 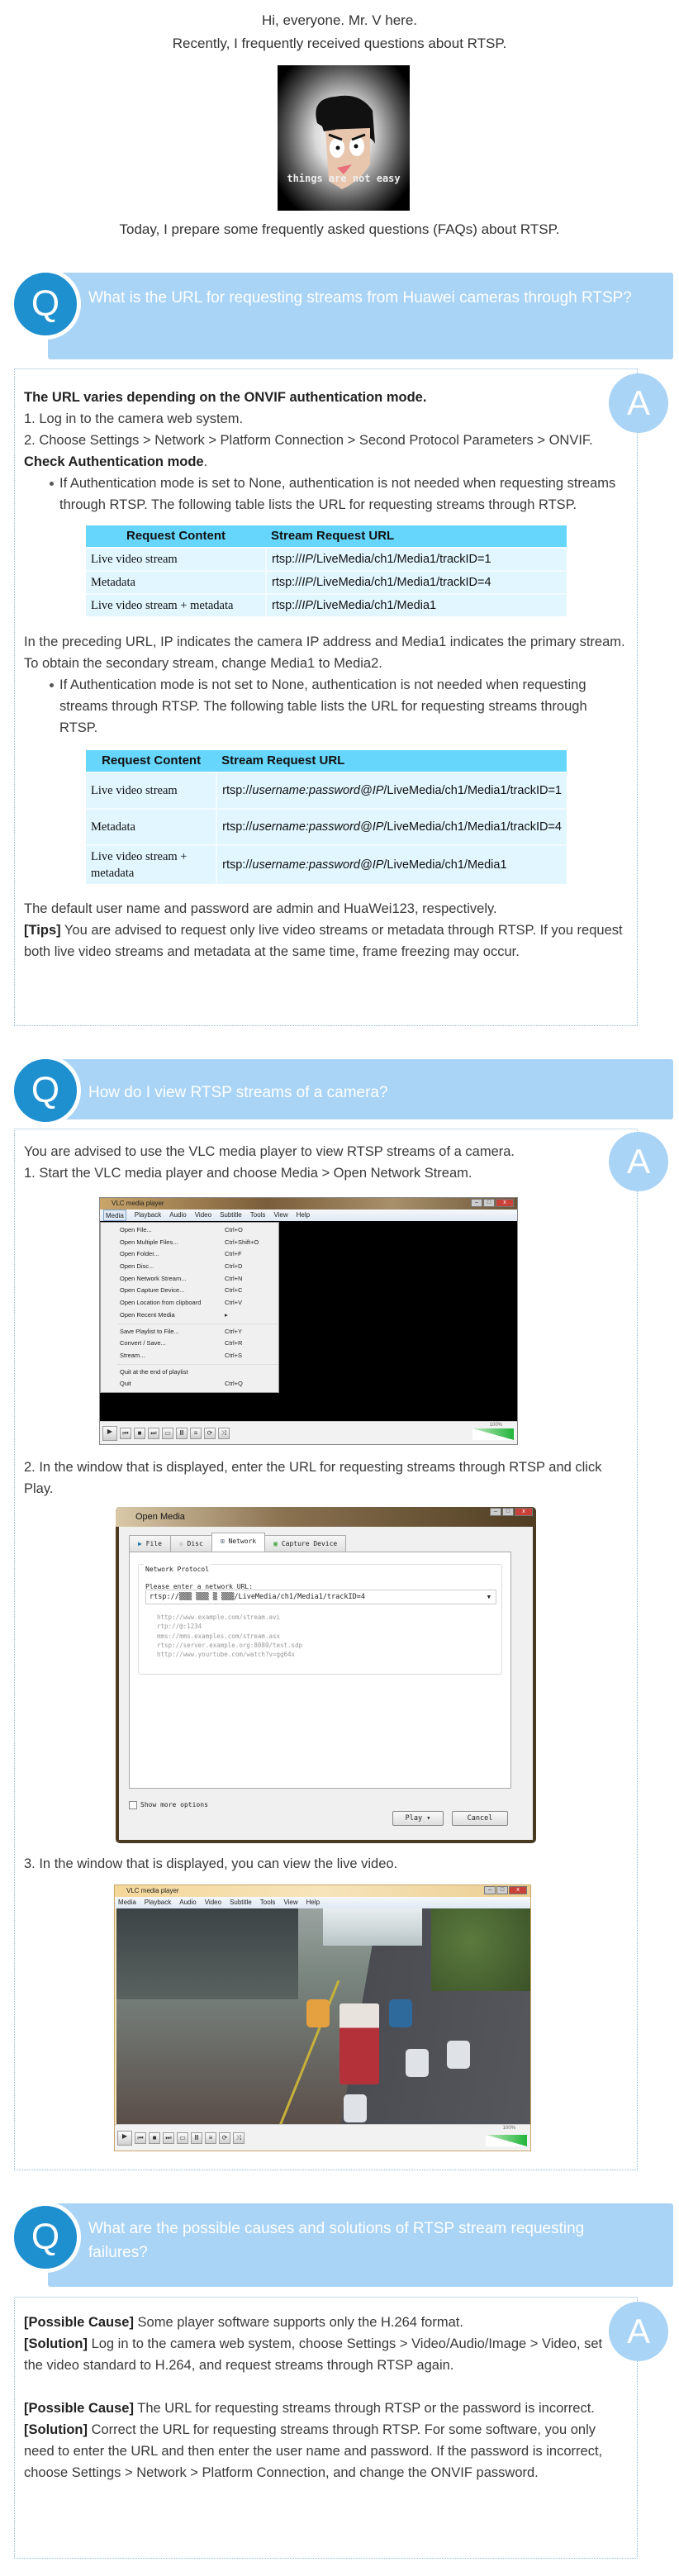 I want to click on menu-video: Video, so click(x=203, y=1215).